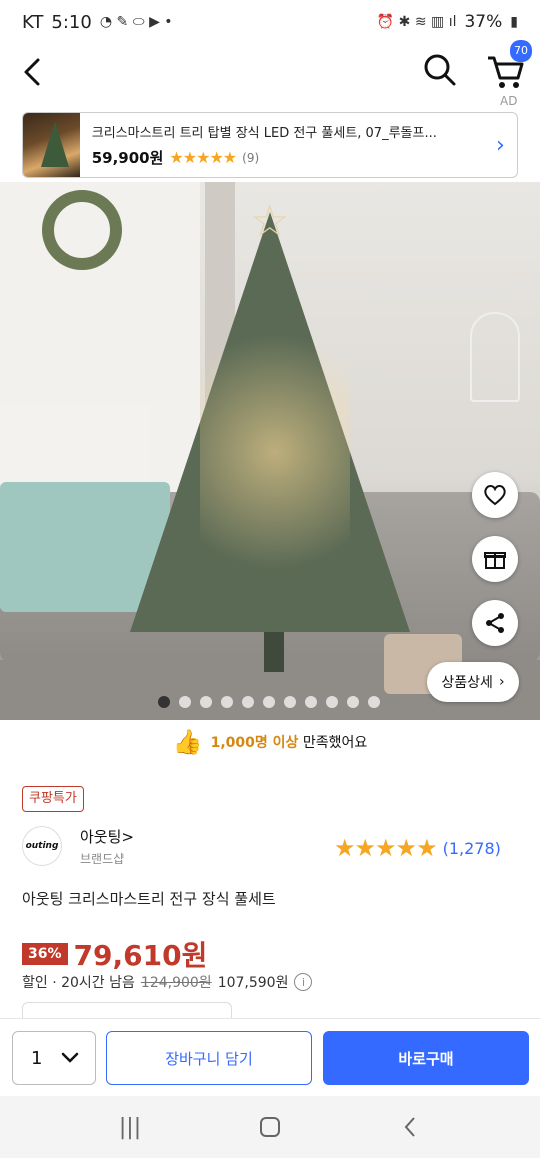  Describe the element at coordinates (509, 101) in the screenshot. I see `ad-label: AD` at that location.